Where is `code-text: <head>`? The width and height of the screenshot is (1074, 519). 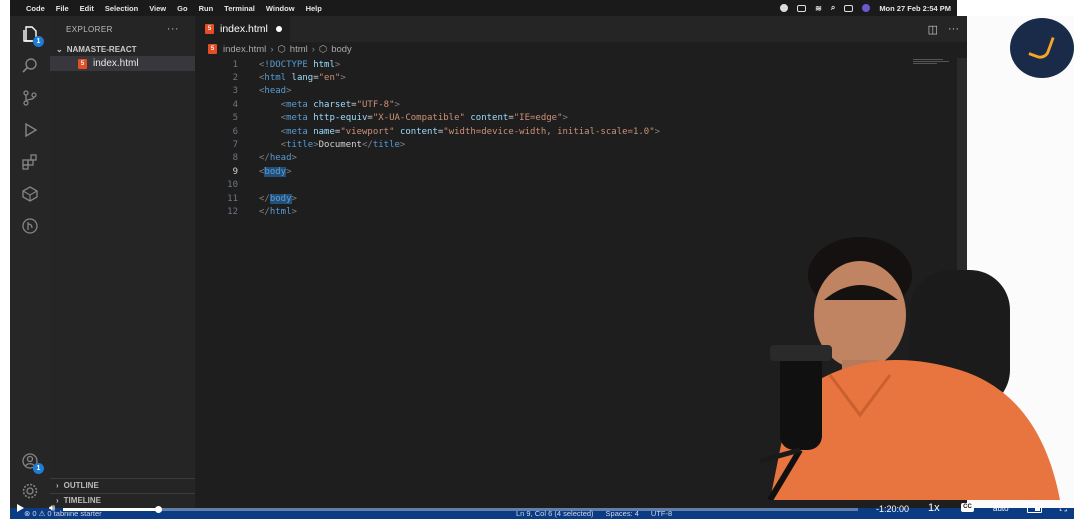
code-text: <head> is located at coordinates (275, 91).